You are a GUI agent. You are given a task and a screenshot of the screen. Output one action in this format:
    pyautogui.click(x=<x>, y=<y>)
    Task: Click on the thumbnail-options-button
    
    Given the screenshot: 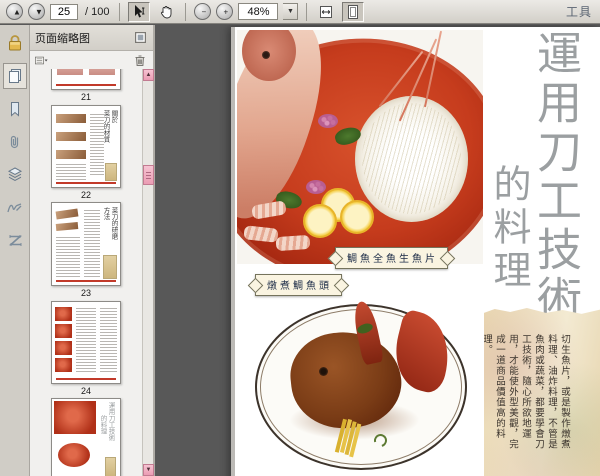 What is the action you would take?
    pyautogui.click(x=41, y=60)
    